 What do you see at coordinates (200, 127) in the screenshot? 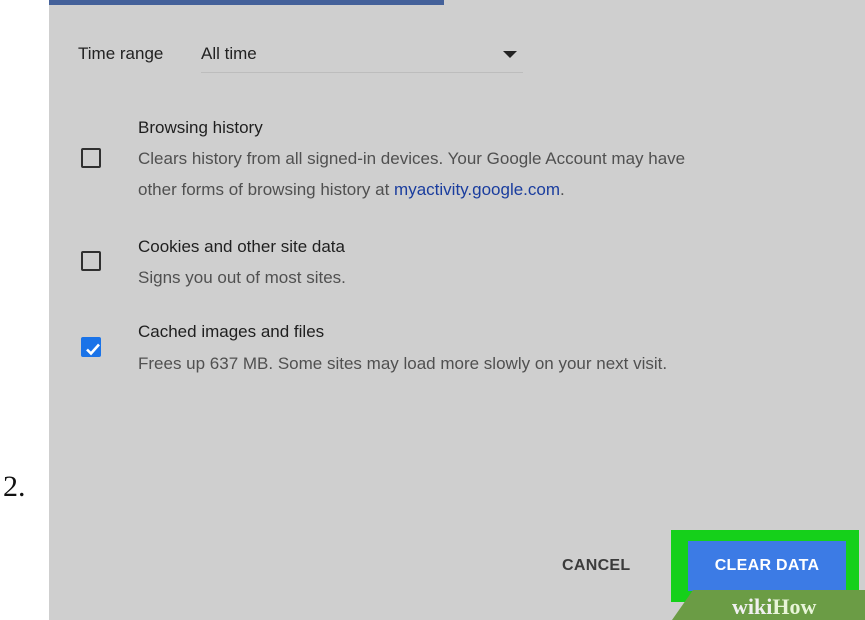
I see `browsing-history-title: Browsing history` at bounding box center [200, 127].